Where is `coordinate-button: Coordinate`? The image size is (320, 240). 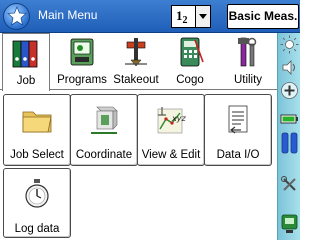 coordinate-button: Coordinate is located at coordinates (104, 130).